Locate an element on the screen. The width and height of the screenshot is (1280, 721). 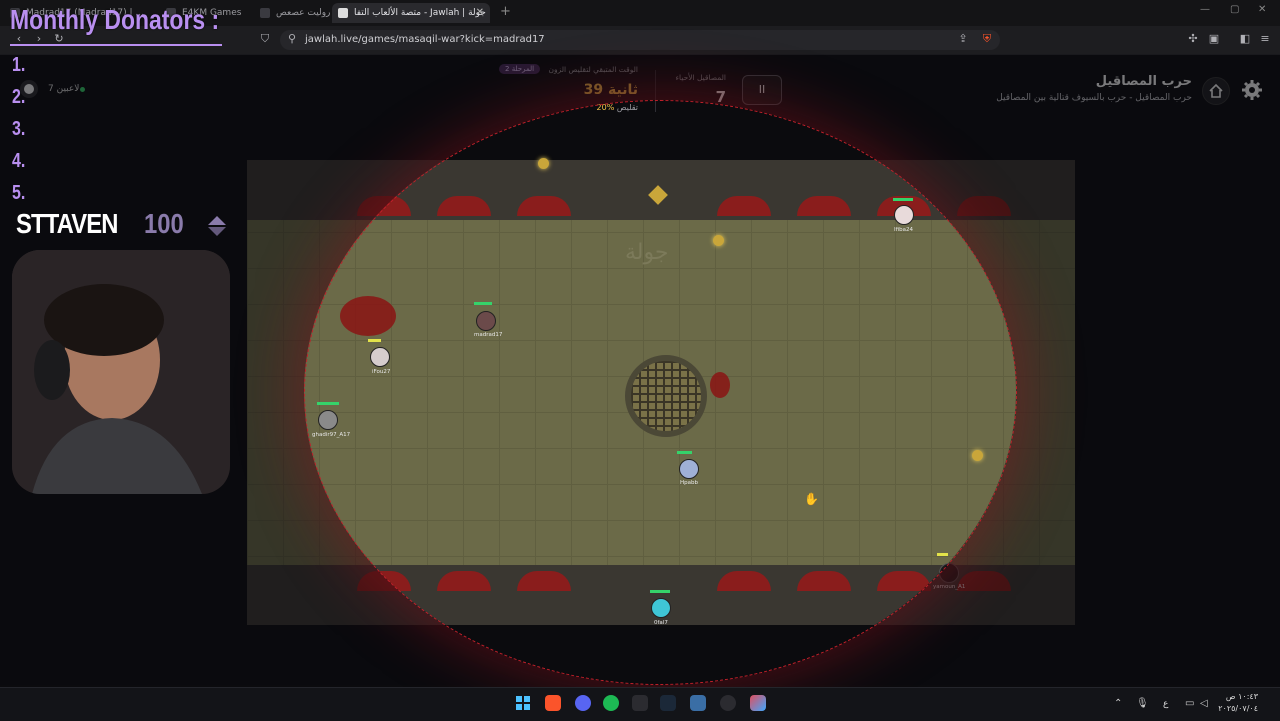
menu-icon: ≡ is located at coordinates (1265, 39).